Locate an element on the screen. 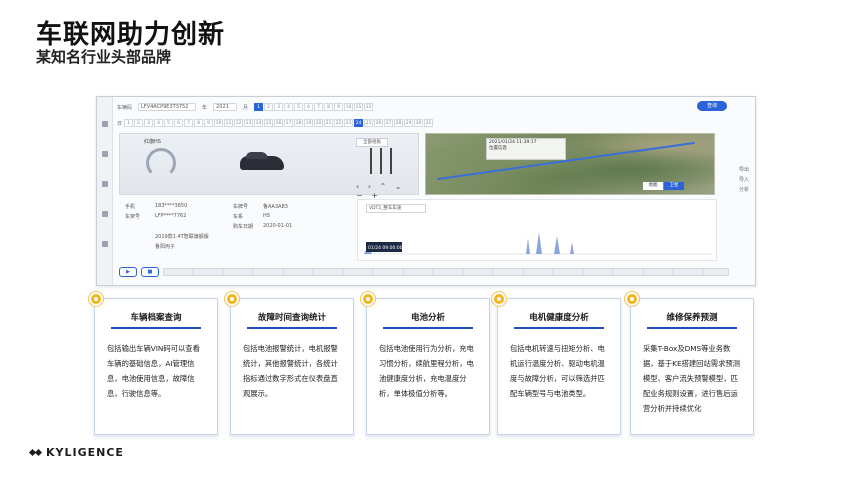 The width and height of the screenshot is (852, 479). month-pill: 1 is located at coordinates (259, 107).